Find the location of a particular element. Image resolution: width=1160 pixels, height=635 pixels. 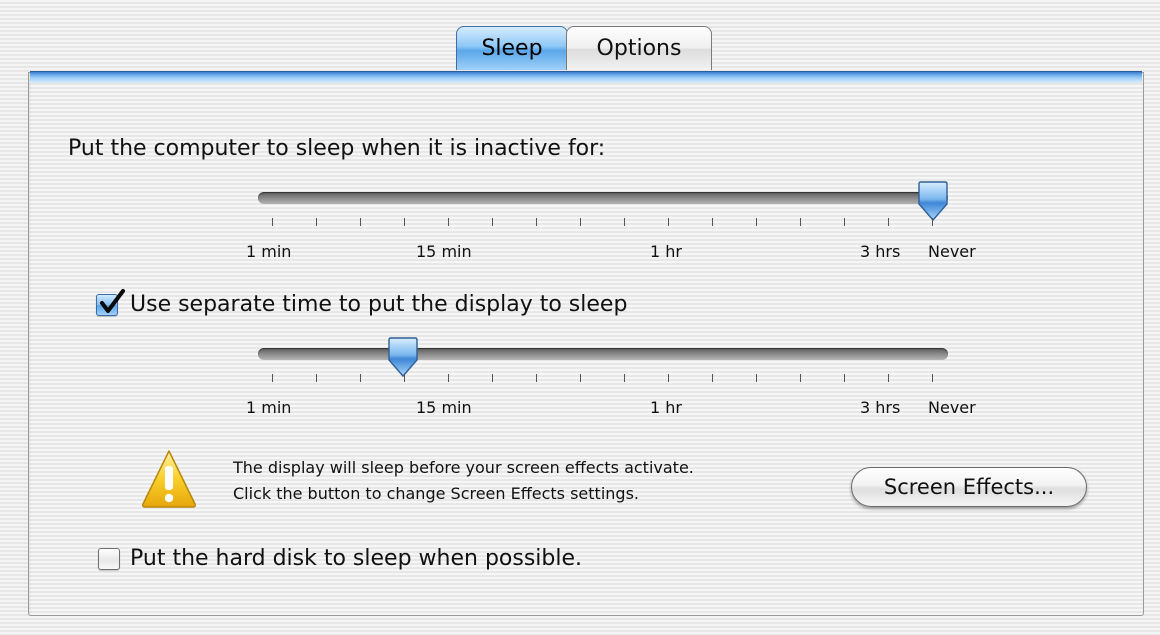

display-sleep-slider: 1 min 15 min 1 hr 3 hrs Never is located at coordinates (611, 386).